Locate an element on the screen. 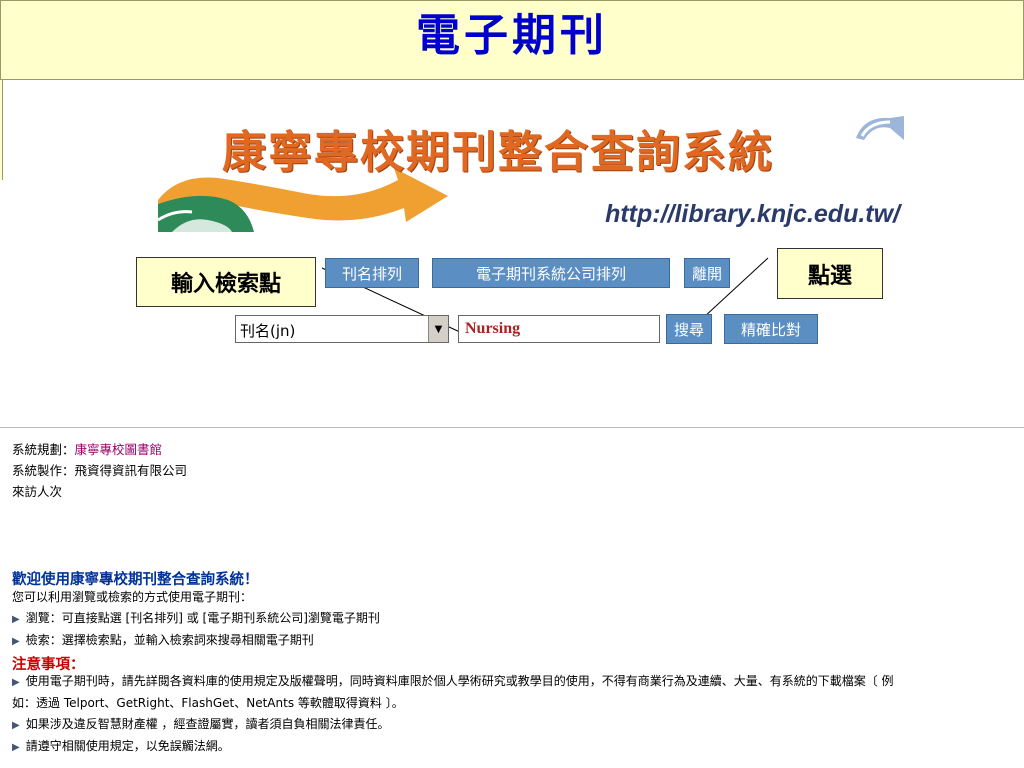 This screenshot has height=768, width=1024. list-item: ▶ 如果涉及違反智慧財產權 ，經查證屬實，讀者須自負相關法律責任。 is located at coordinates (201, 724).